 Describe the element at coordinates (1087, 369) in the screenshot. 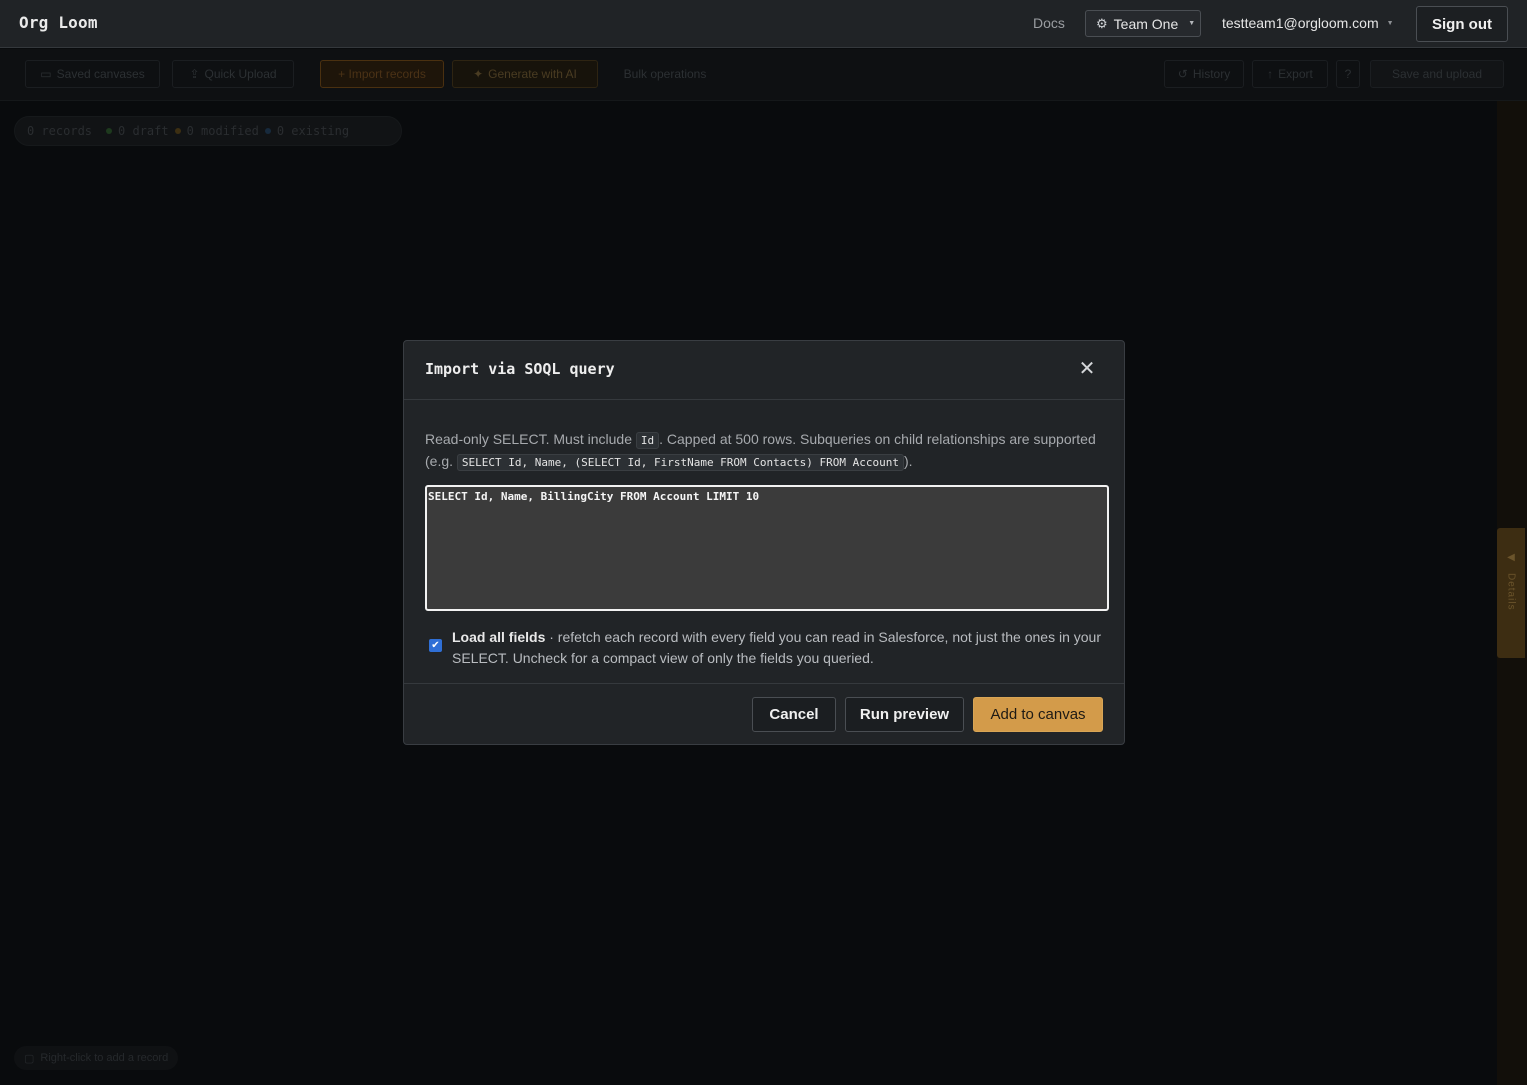

I see `close-icon: ✕` at that location.